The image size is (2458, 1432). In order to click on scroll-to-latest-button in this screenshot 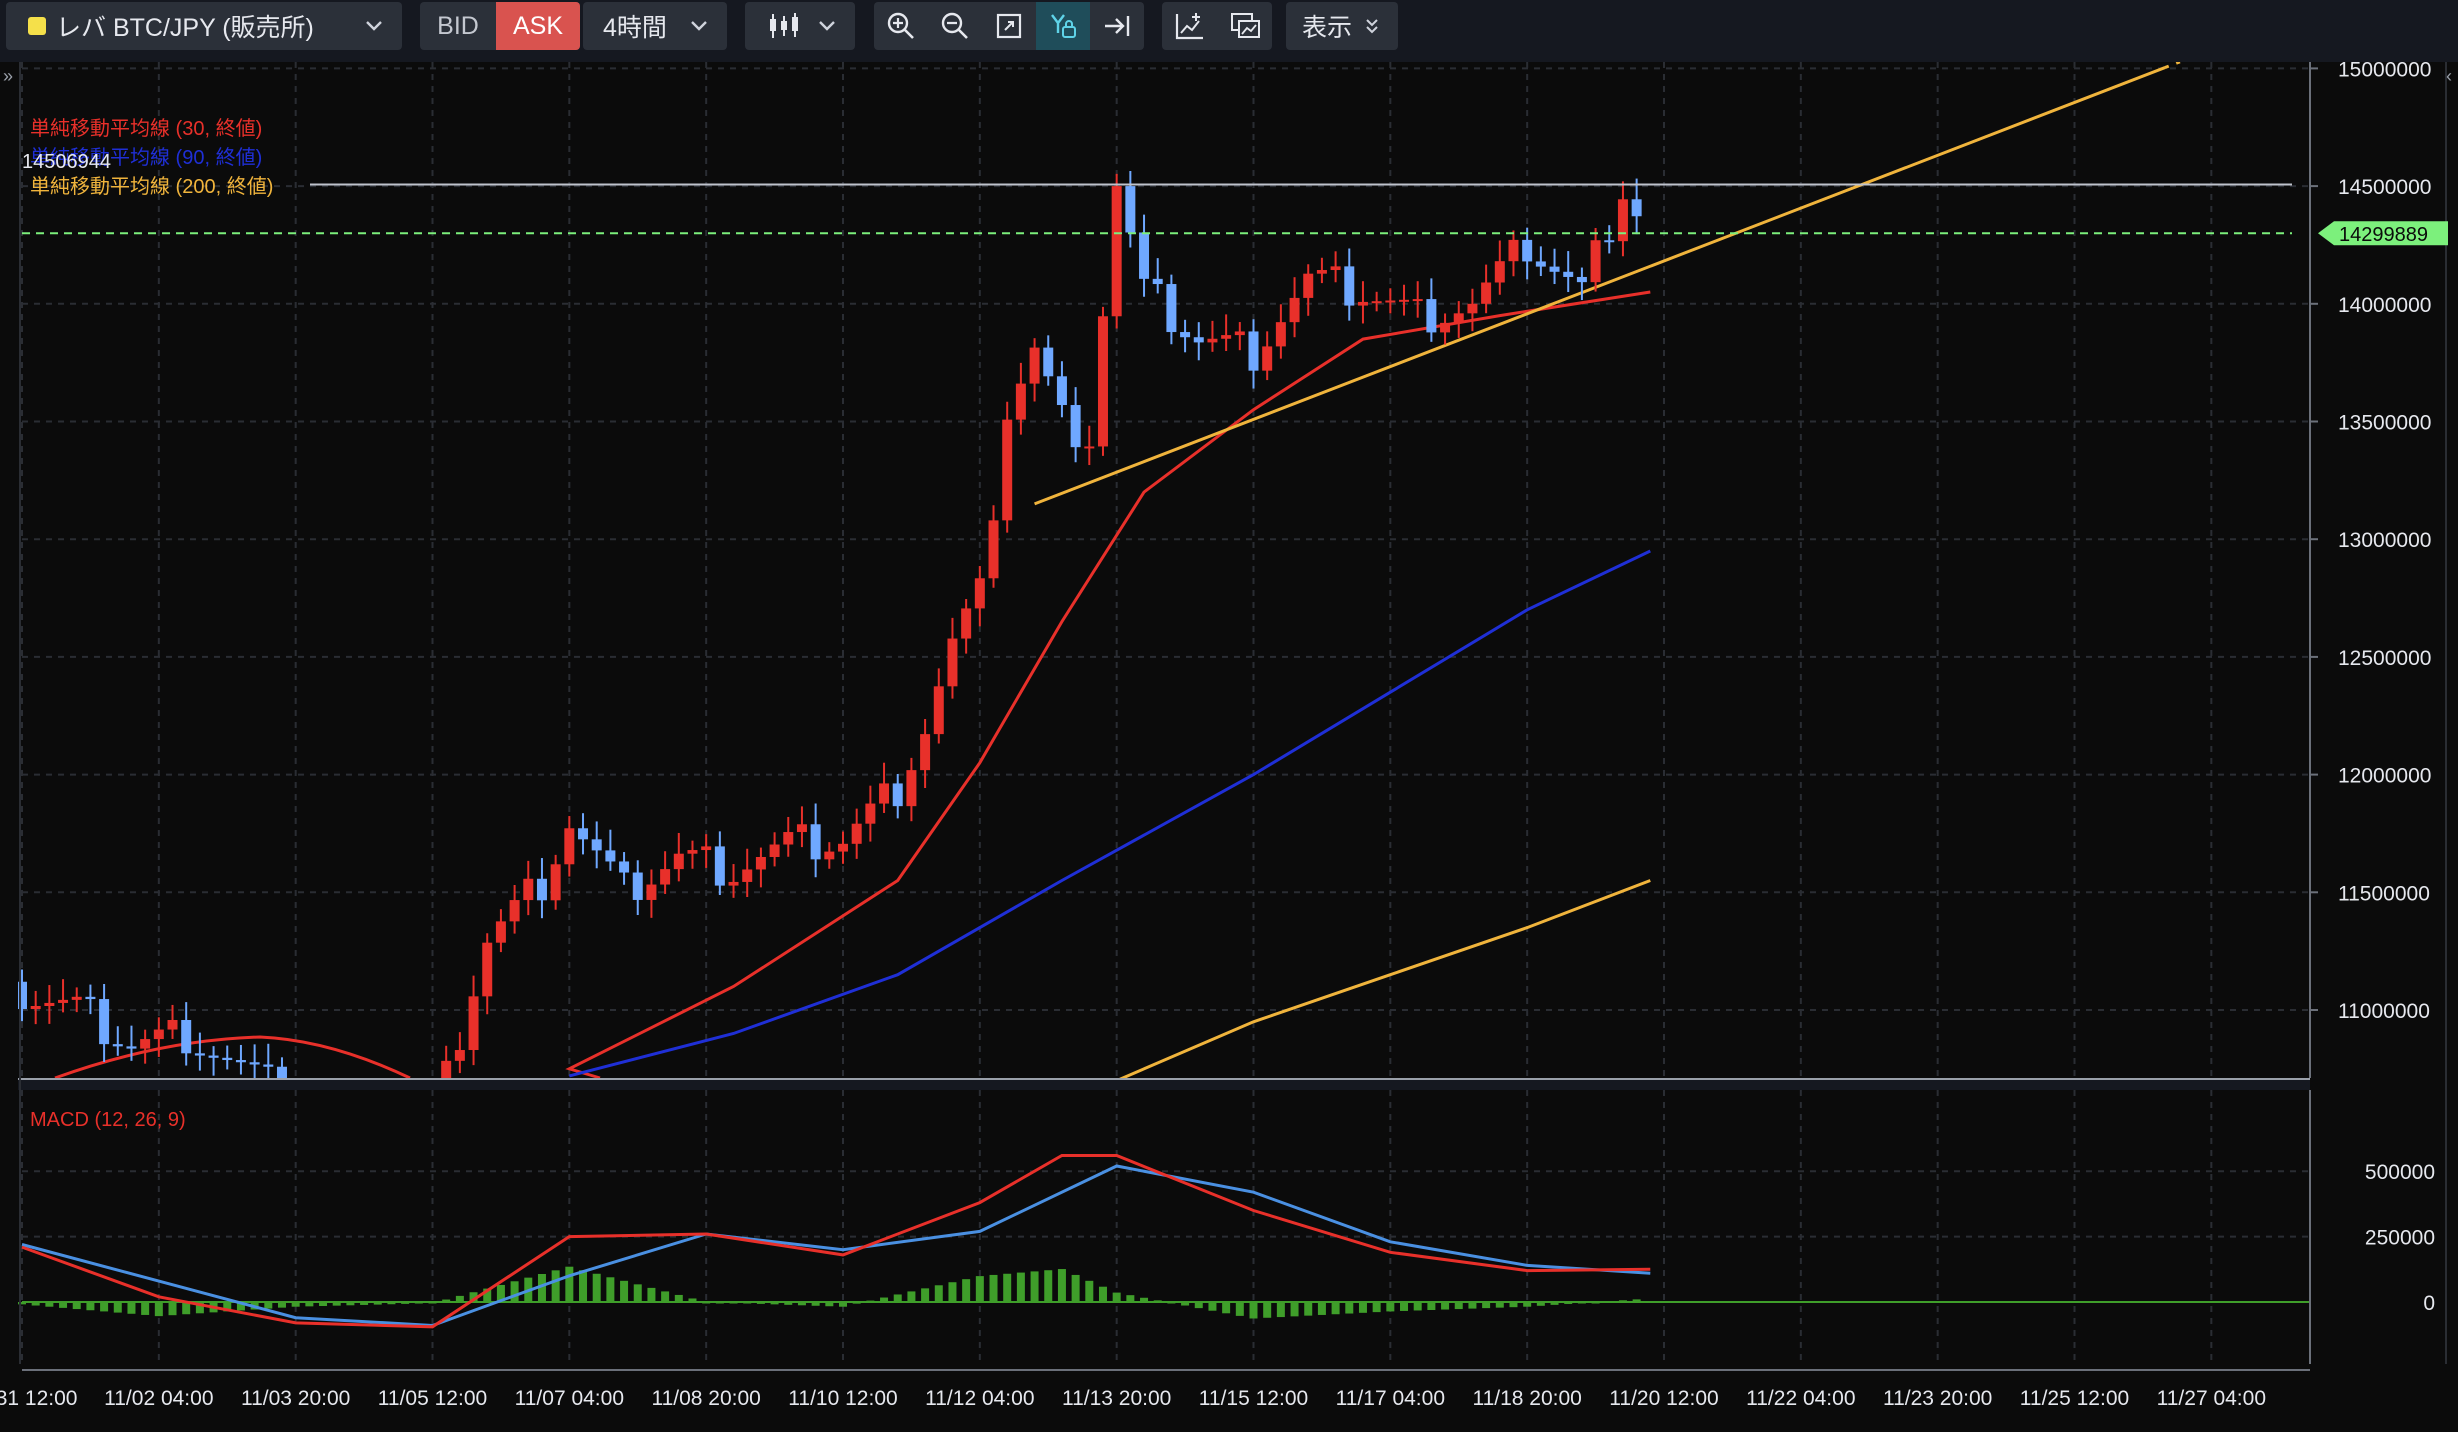, I will do `click(1117, 26)`.